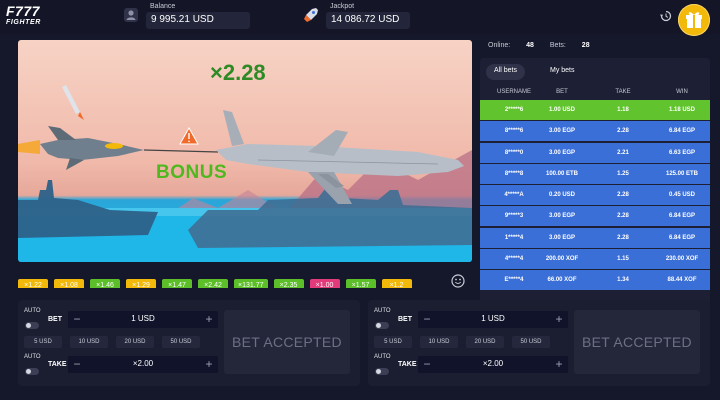 The width and height of the screenshot is (720, 400). Describe the element at coordinates (32, 311) in the screenshot. I see `auto-bet-label: AUTO` at that location.